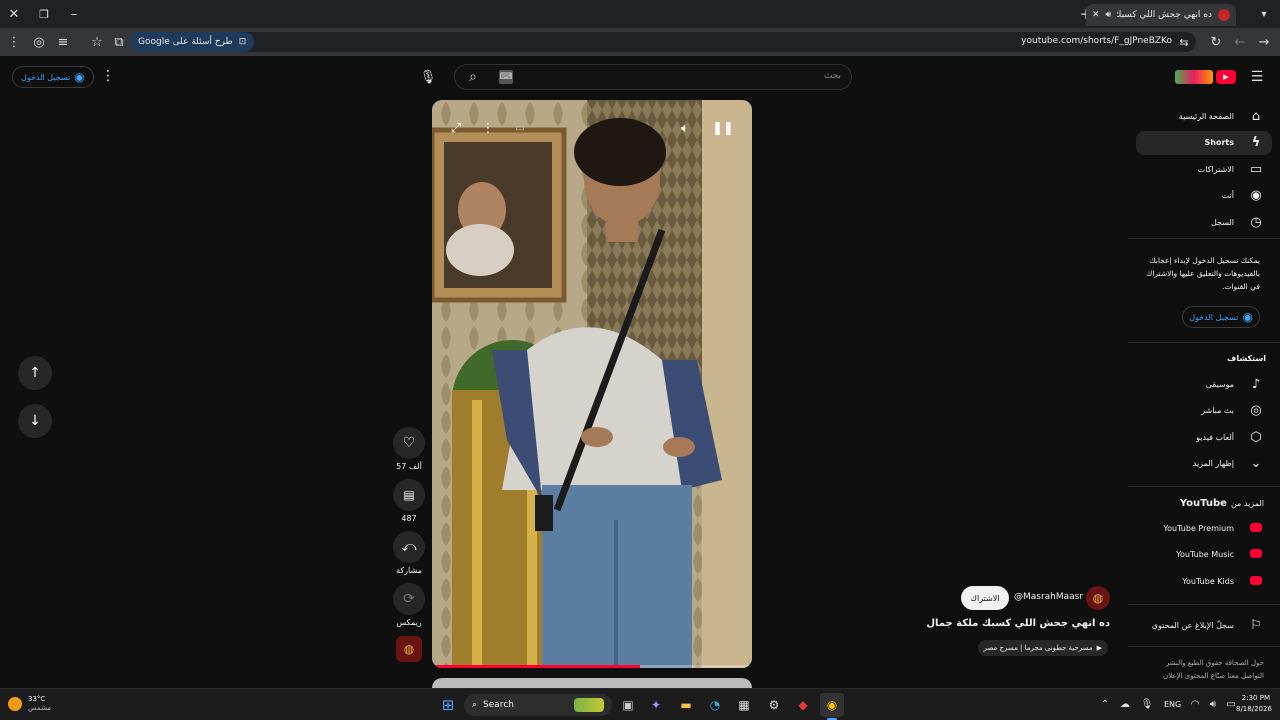 This screenshot has width=1280, height=720. Describe the element at coordinates (1254, 704) in the screenshot. I see `clock: 2:30 PM 8/18/2026` at that location.